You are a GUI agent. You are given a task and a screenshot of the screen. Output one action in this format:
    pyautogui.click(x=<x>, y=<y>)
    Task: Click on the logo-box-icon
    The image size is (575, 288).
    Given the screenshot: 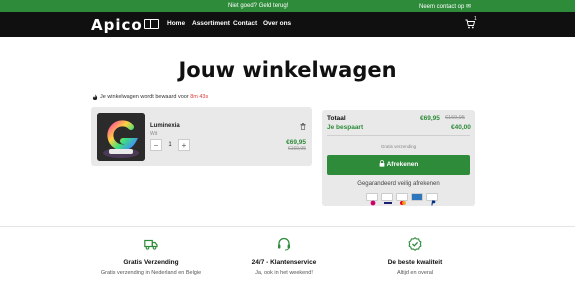 What is the action you would take?
    pyautogui.click(x=151, y=24)
    